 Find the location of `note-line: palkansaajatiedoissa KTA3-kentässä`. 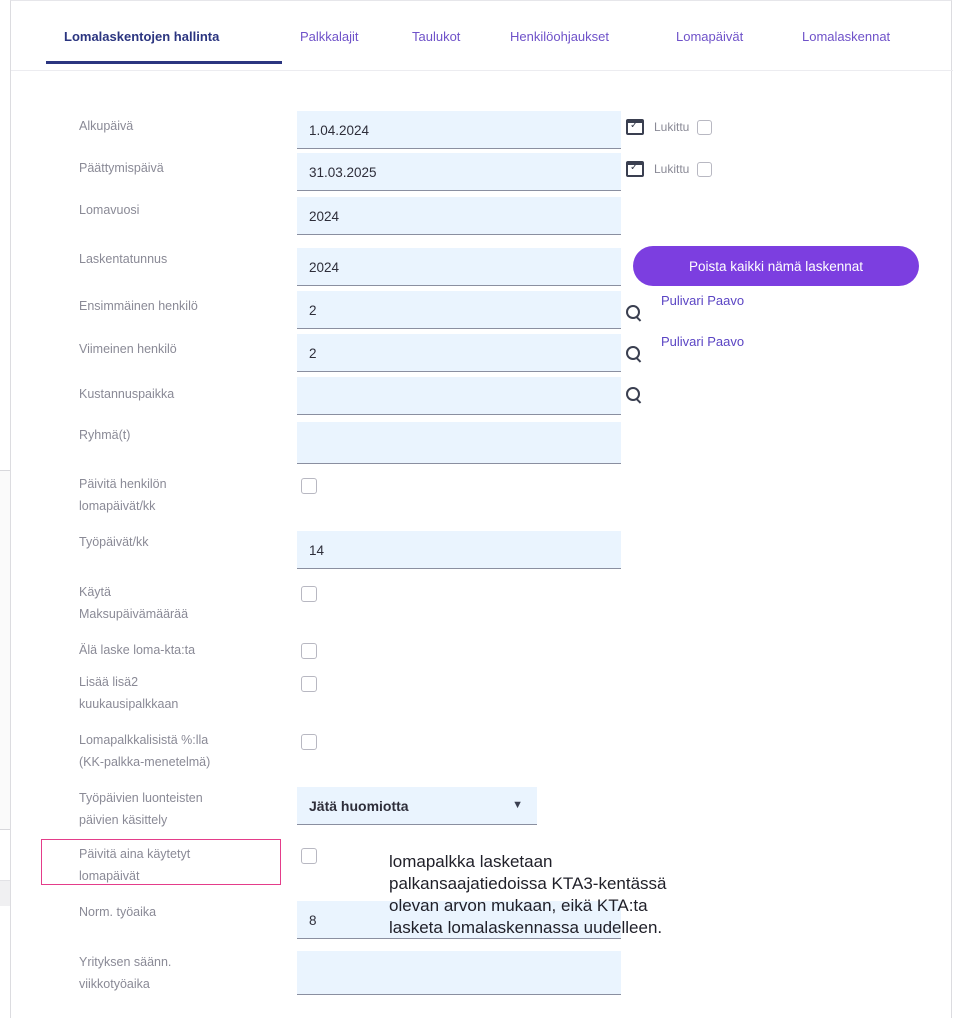

note-line: palkansaajatiedoissa KTA3-kentässä is located at coordinates (528, 883).